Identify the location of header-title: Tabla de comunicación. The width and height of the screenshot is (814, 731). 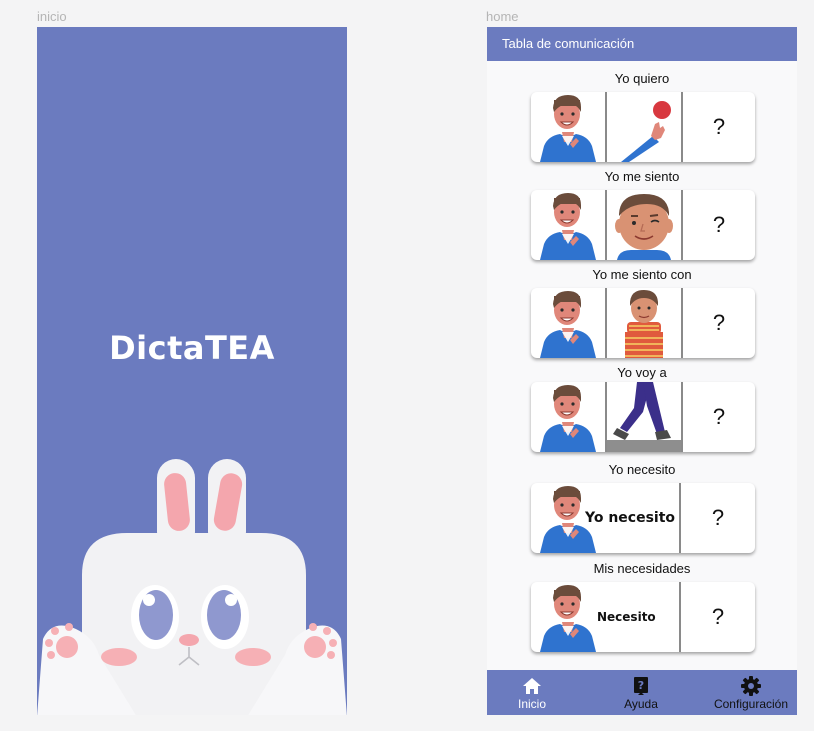
(568, 43).